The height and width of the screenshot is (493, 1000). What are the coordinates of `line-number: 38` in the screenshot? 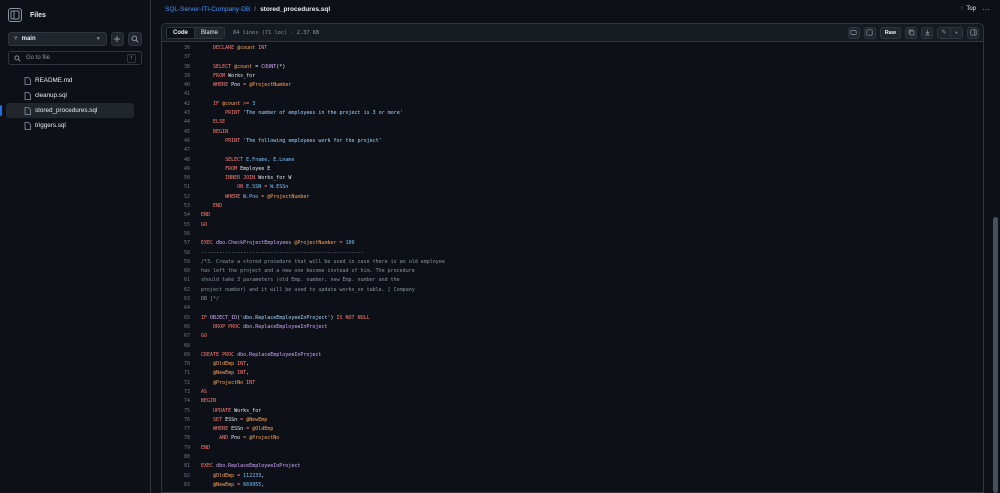 It's located at (176, 67).